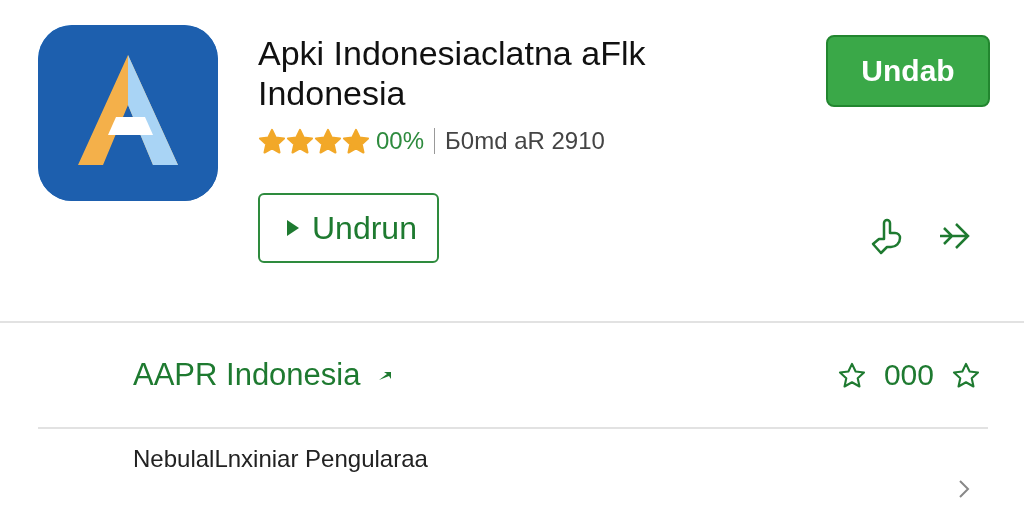 The image size is (1024, 512). I want to click on play-icon, so click(293, 228).